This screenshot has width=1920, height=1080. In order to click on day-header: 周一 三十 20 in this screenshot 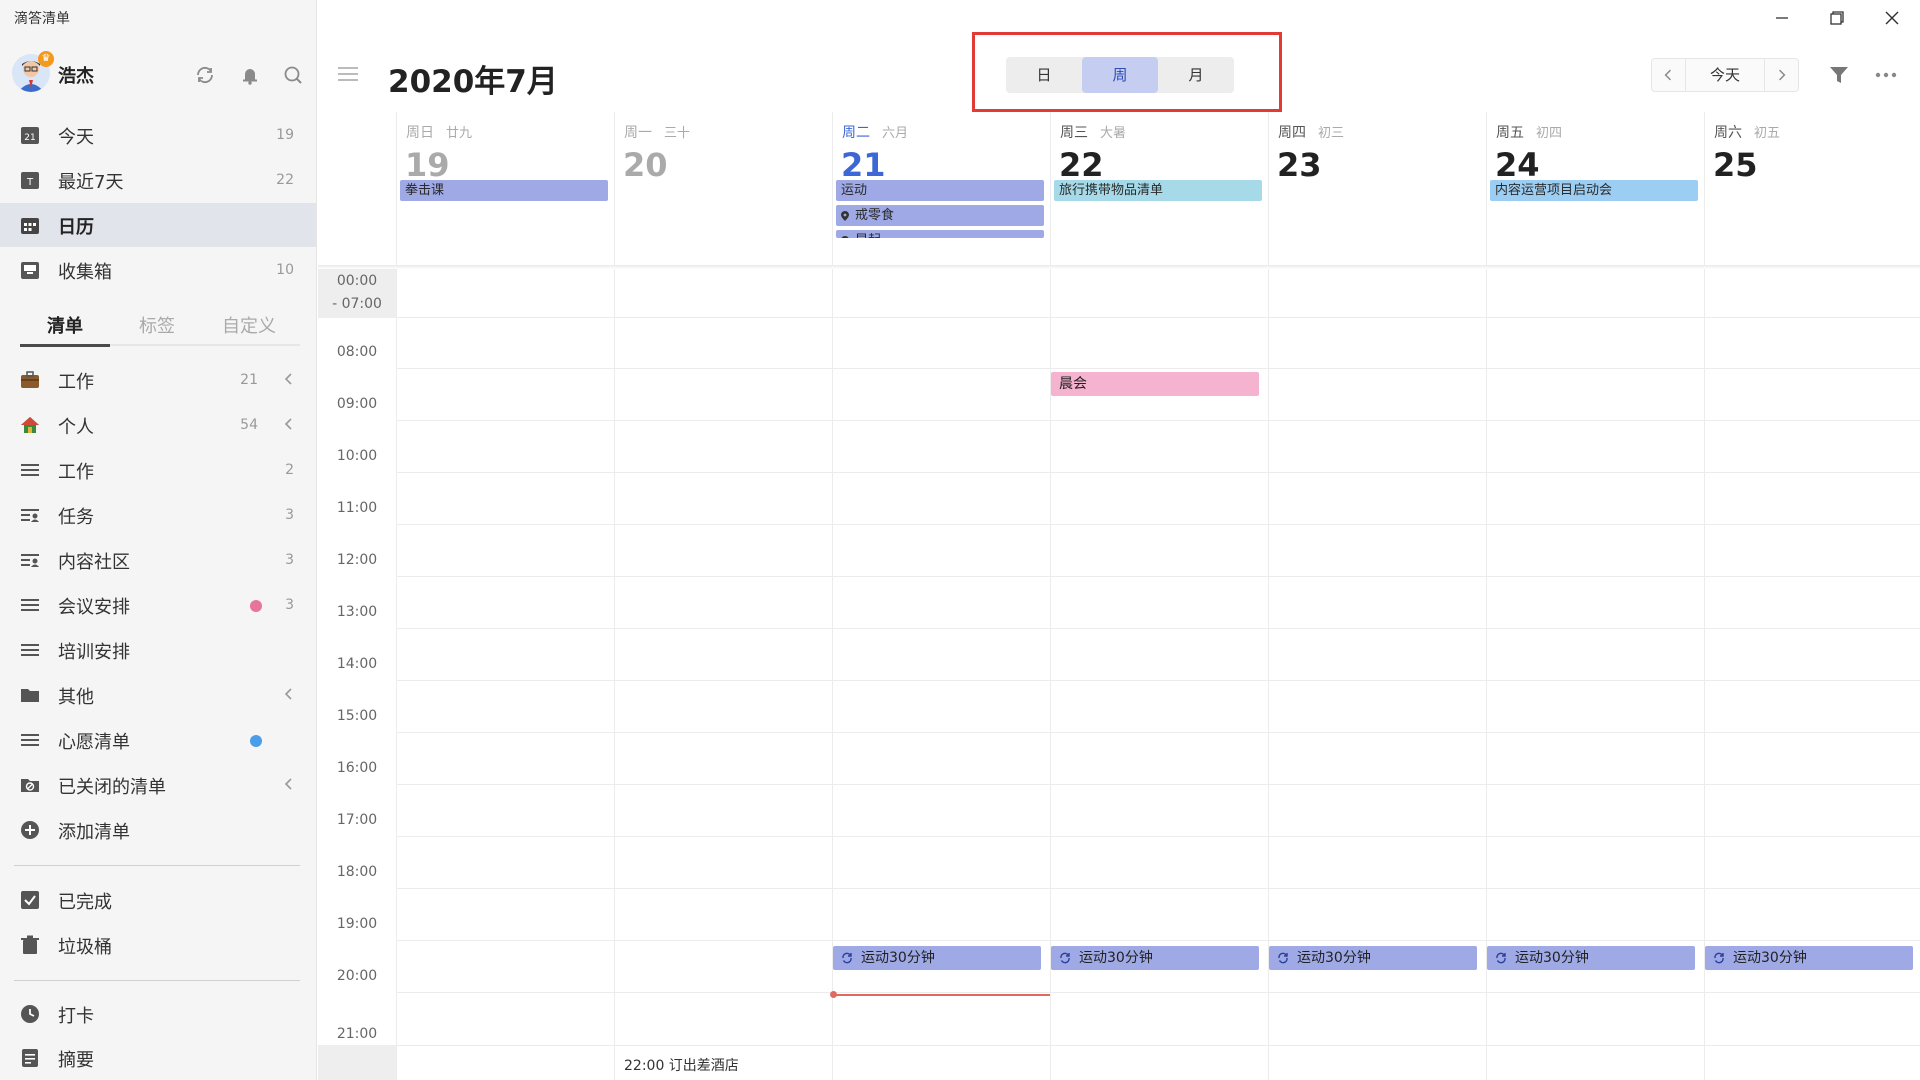, I will do `click(723, 189)`.